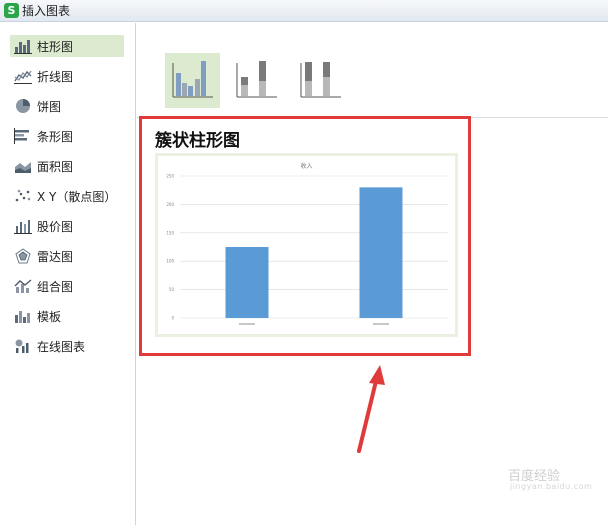 This screenshot has height=525, width=608. What do you see at coordinates (170, 232) in the screenshot?
I see `y-tick-label: 150` at bounding box center [170, 232].